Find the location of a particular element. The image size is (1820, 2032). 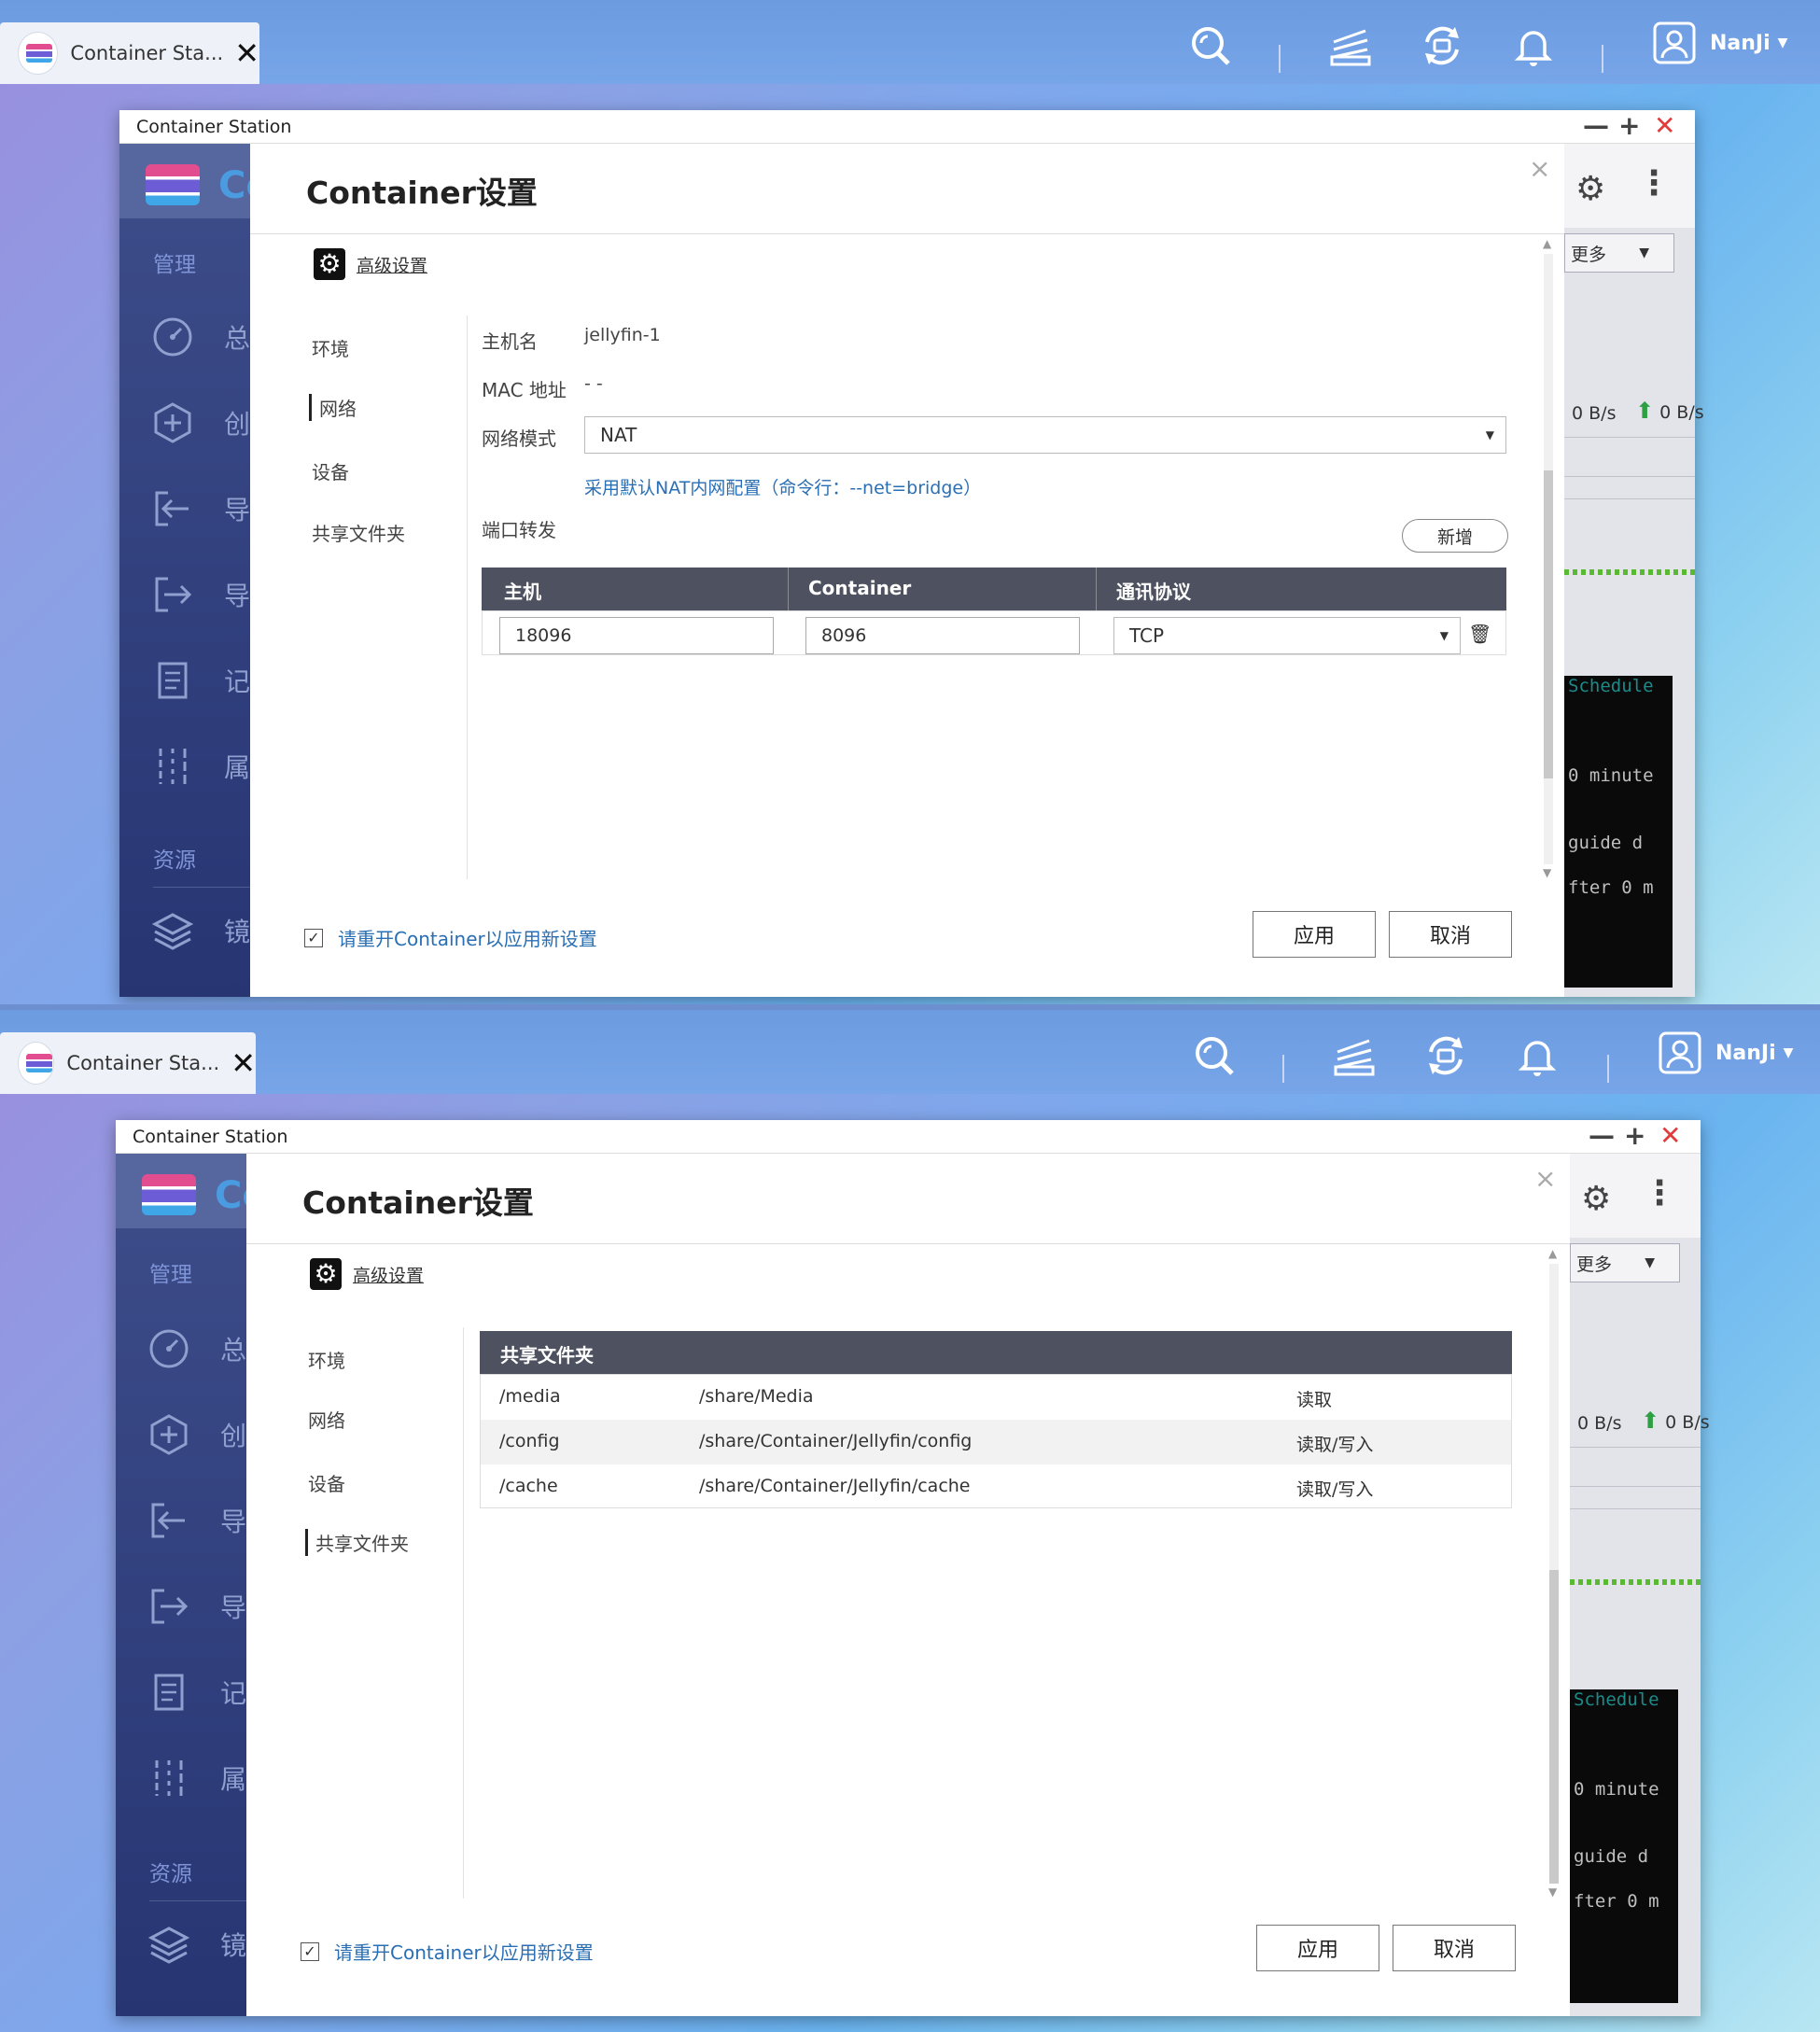

table-row: /media /share/Media 读取 is located at coordinates (996, 1397).